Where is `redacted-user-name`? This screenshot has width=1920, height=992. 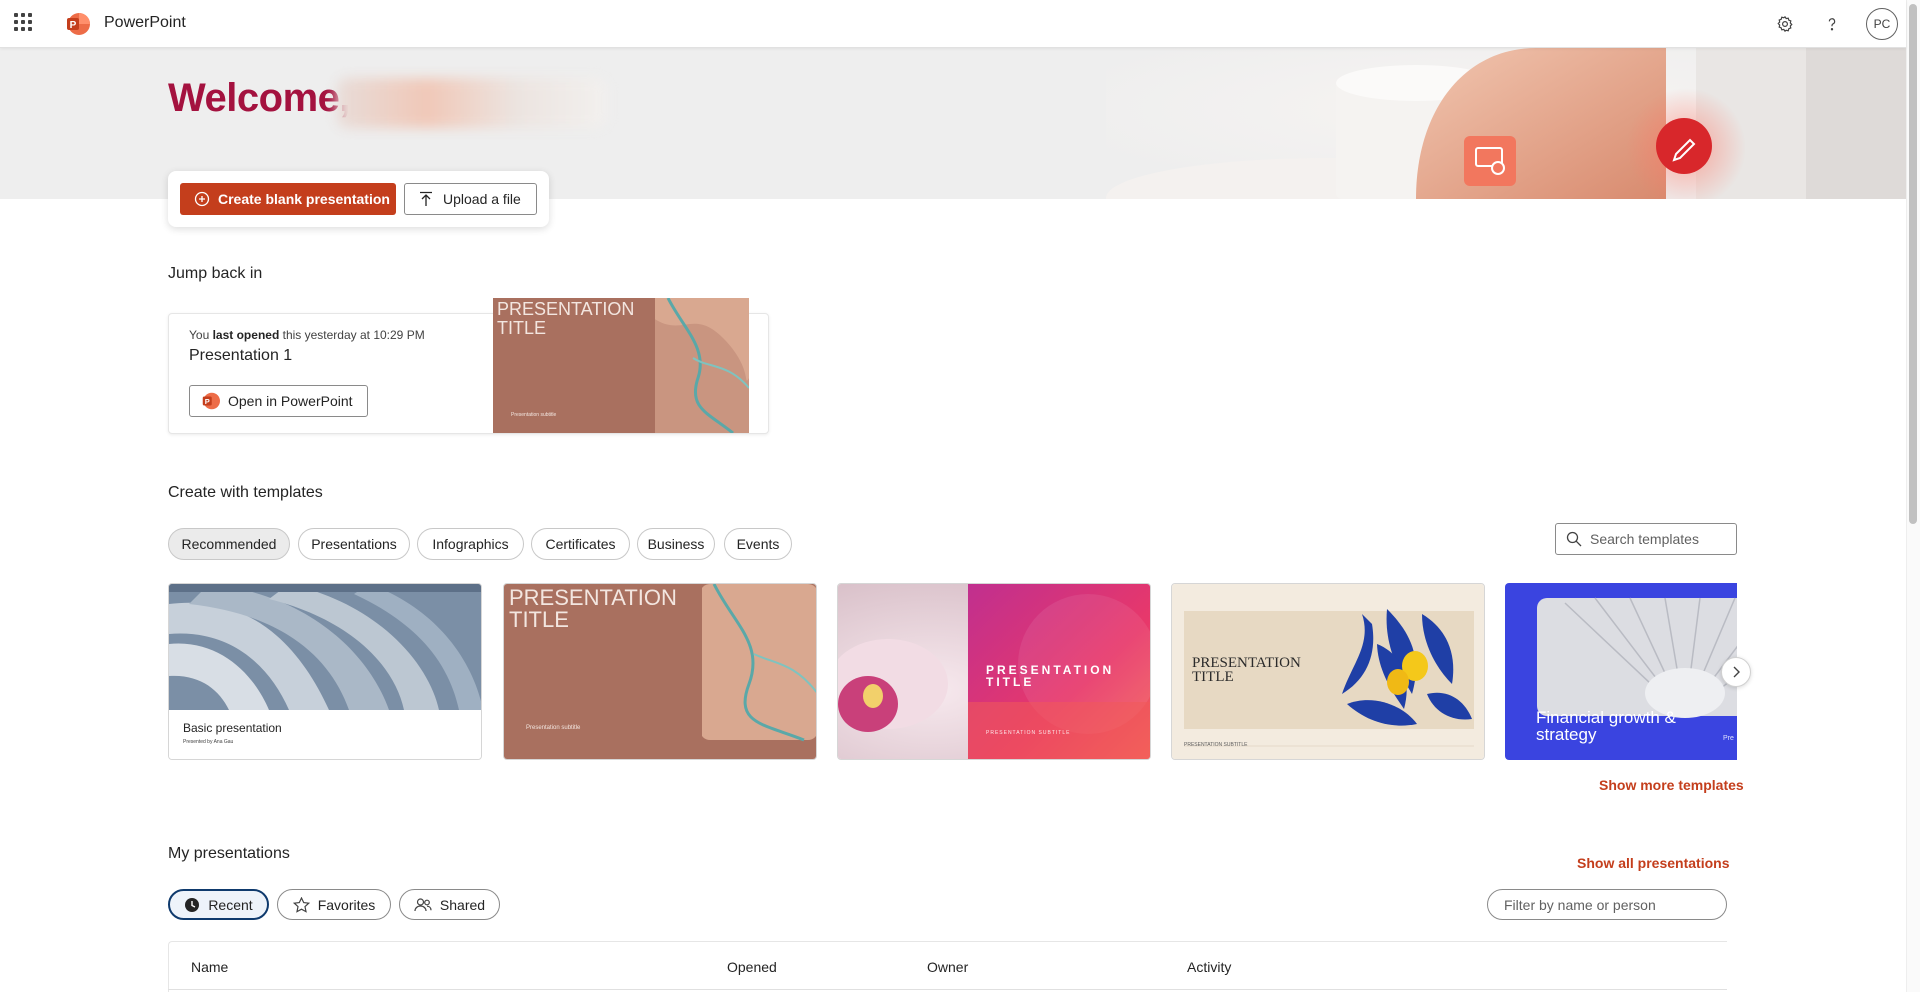
redacted-user-name is located at coordinates (472, 103).